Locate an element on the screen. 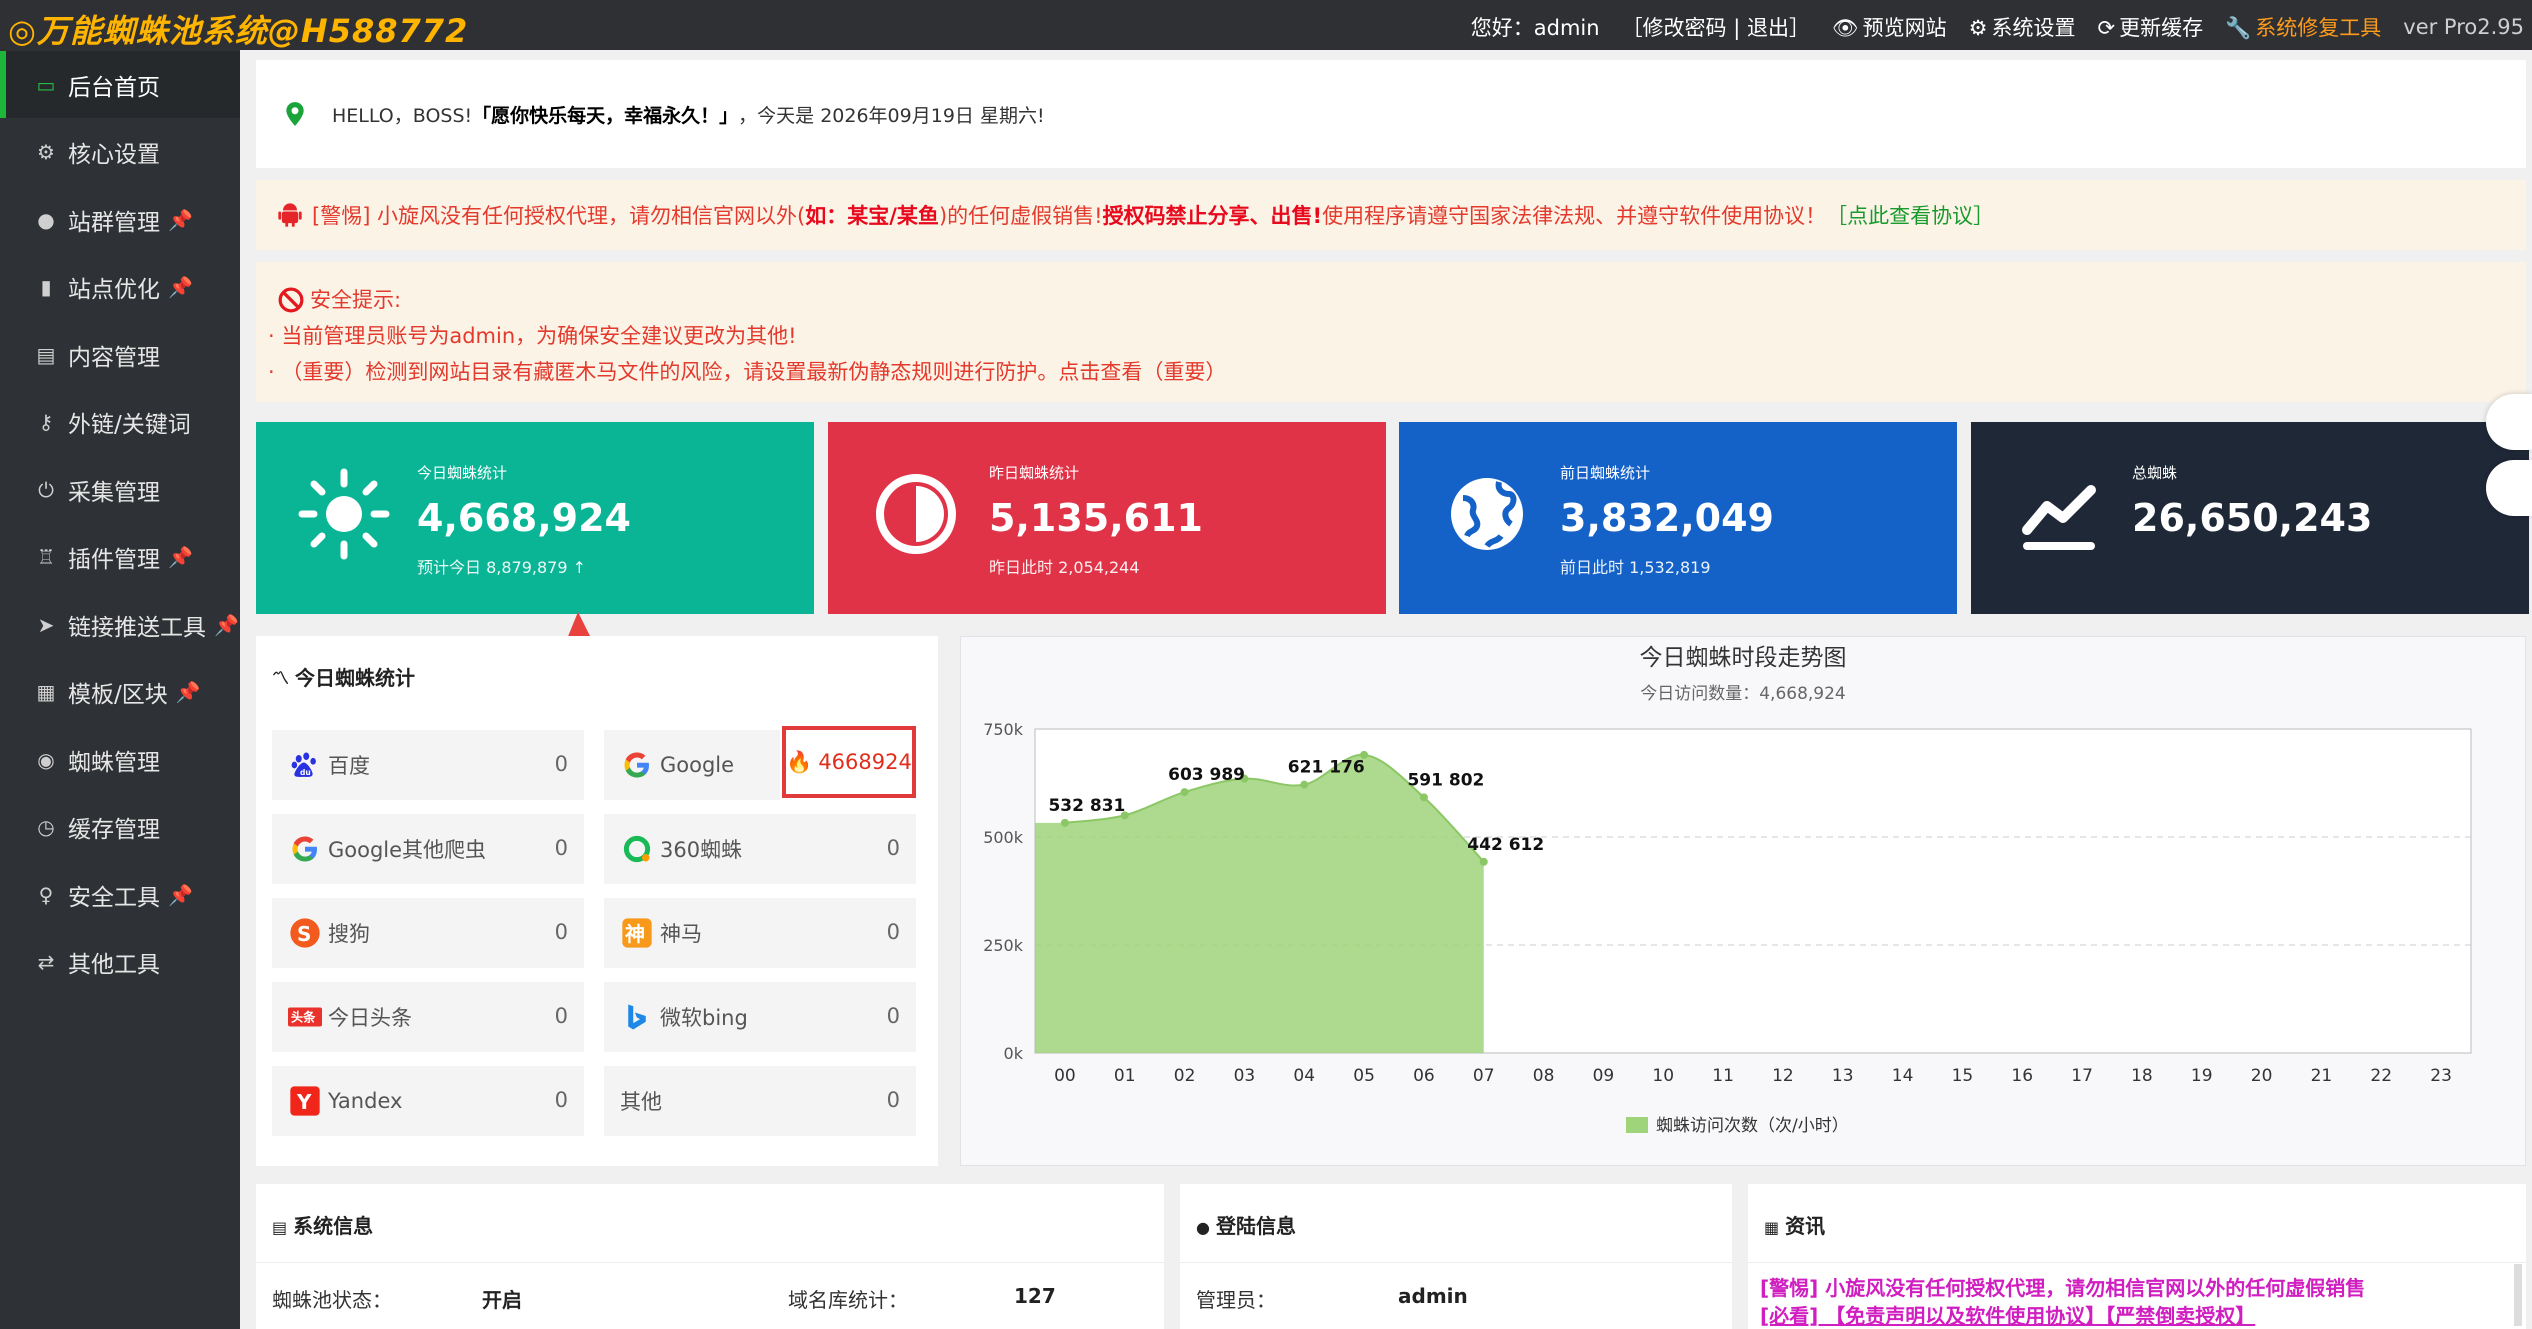 This screenshot has height=1329, width=2532. y-tick-label: 750k is located at coordinates (1003, 729).